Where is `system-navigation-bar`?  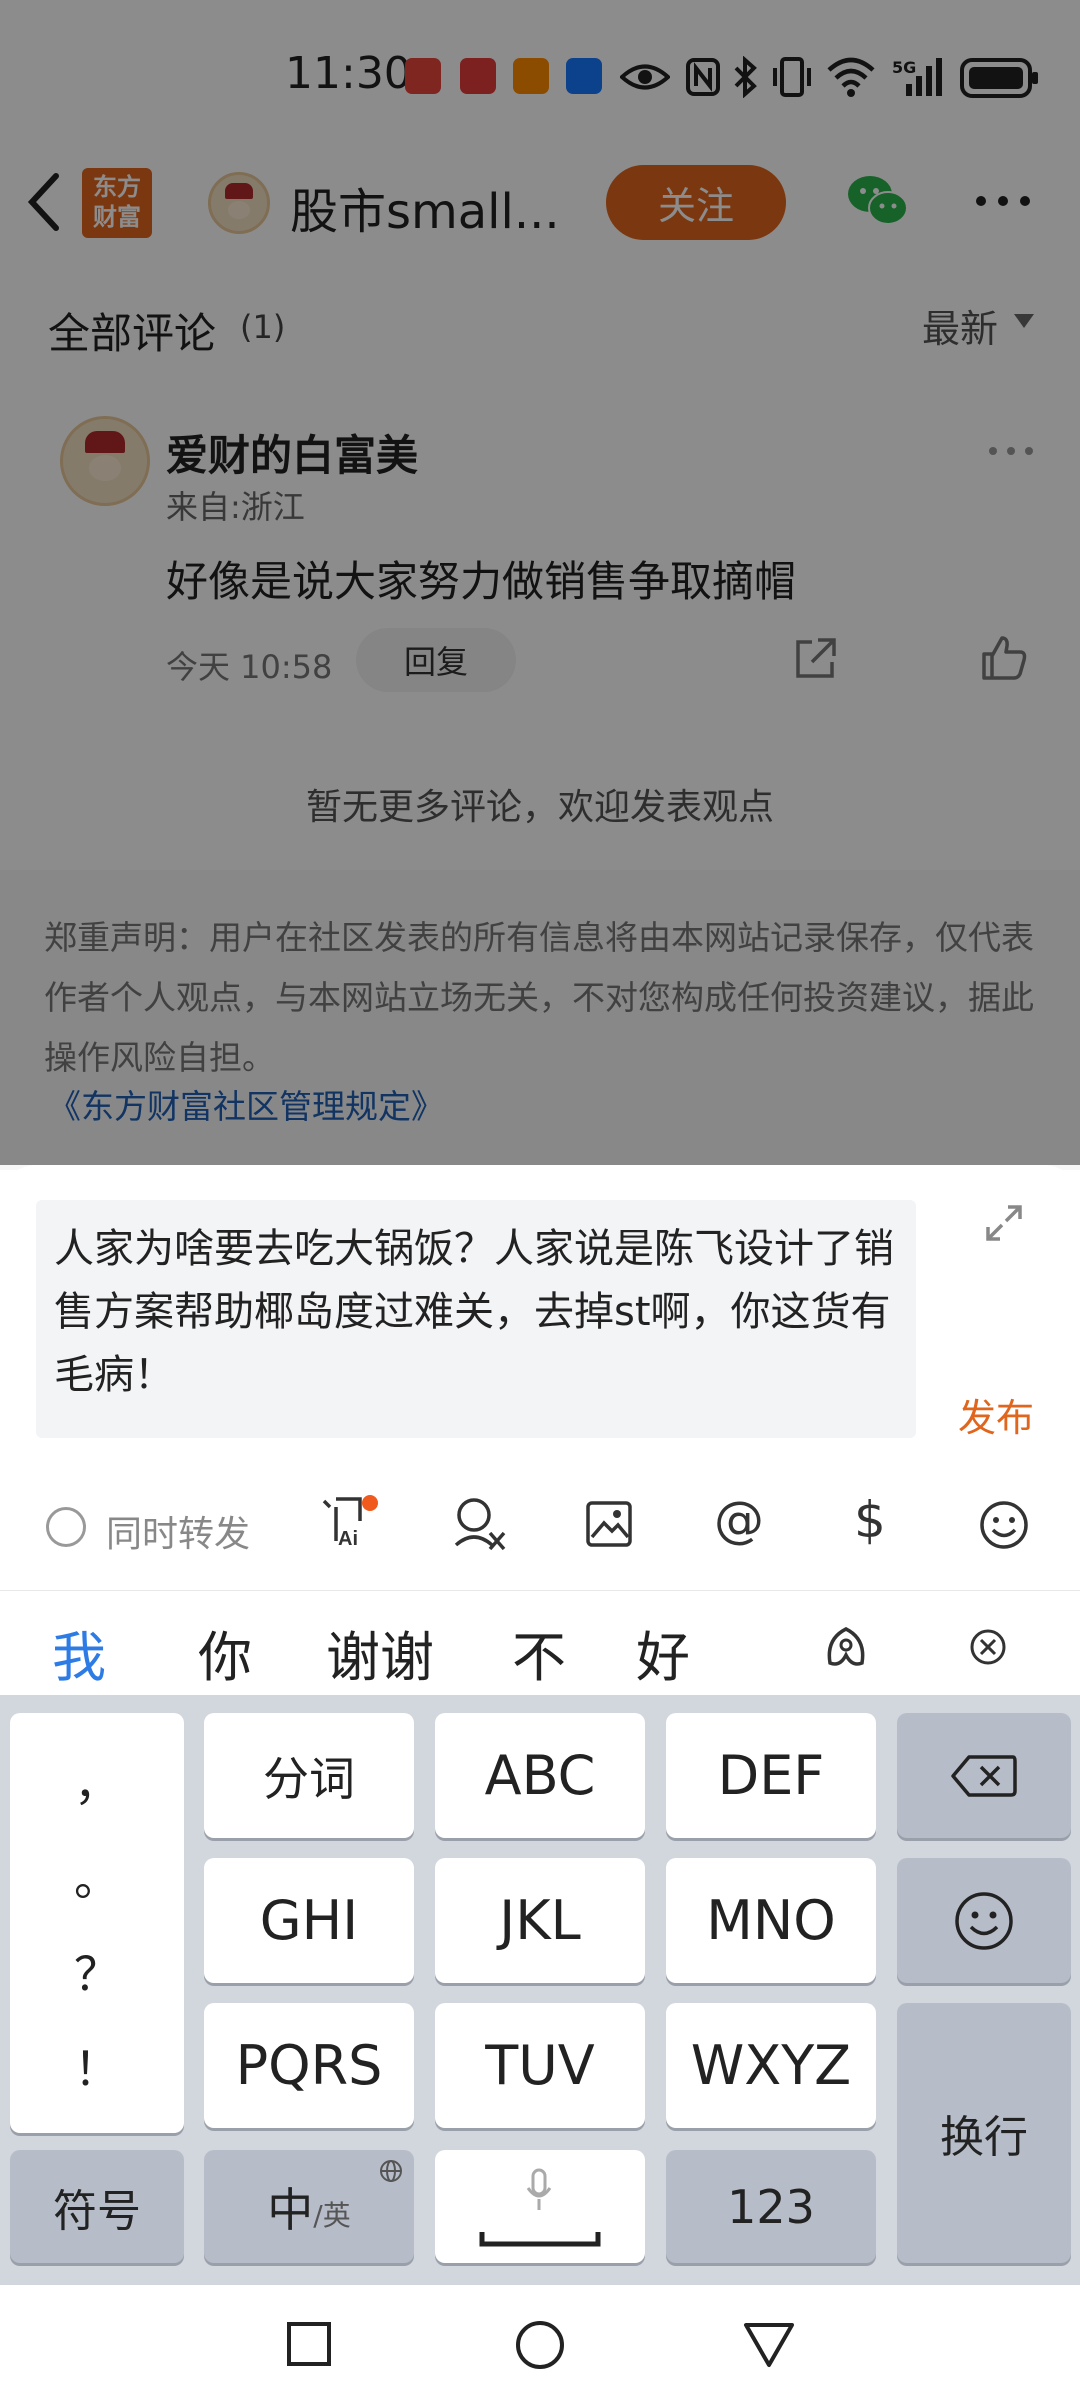
system-navigation-bar is located at coordinates (540, 2342).